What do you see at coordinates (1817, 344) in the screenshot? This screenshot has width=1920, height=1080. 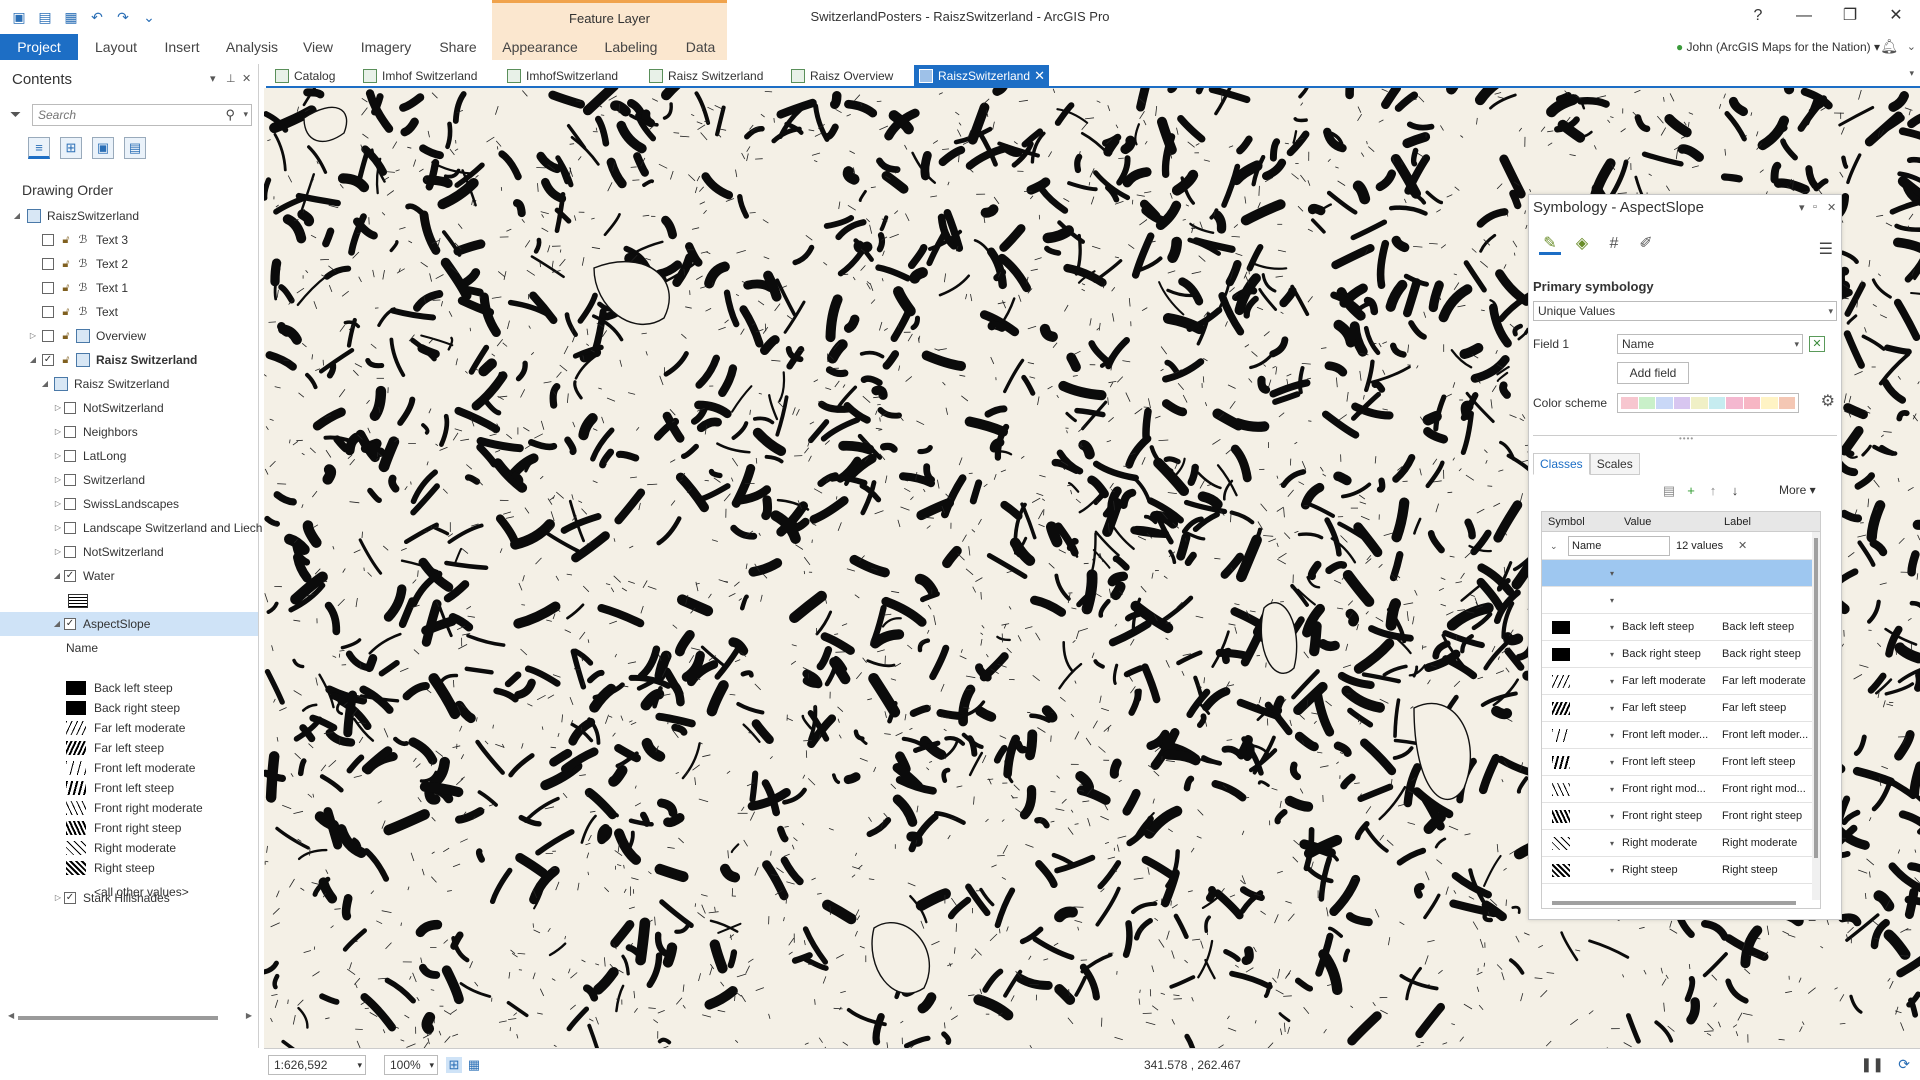 I see `sql-expression-icon: ✕` at bounding box center [1817, 344].